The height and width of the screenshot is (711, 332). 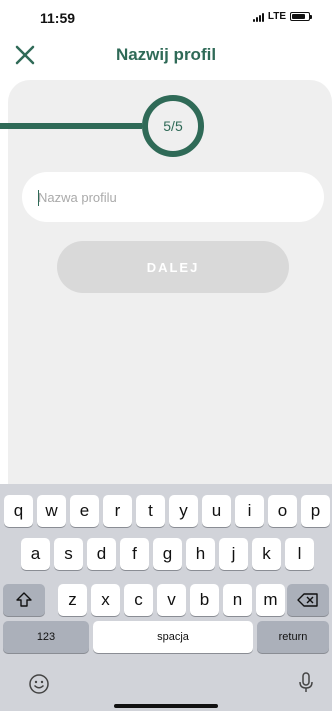 What do you see at coordinates (150, 511) in the screenshot?
I see `key-t: t` at bounding box center [150, 511].